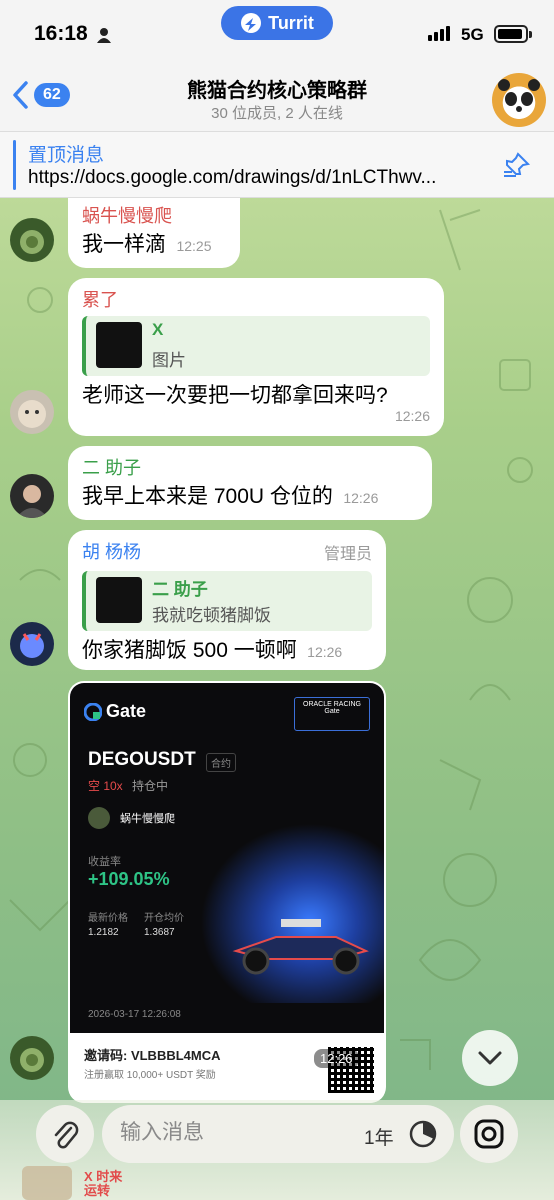  Describe the element at coordinates (169, 360) in the screenshot. I see `reply-text: 图片` at that location.